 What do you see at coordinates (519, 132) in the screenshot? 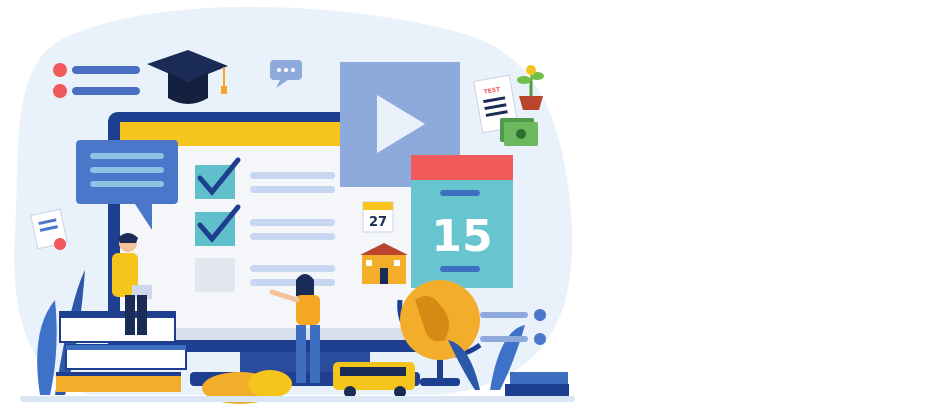
I see `money-stack-icon` at bounding box center [519, 132].